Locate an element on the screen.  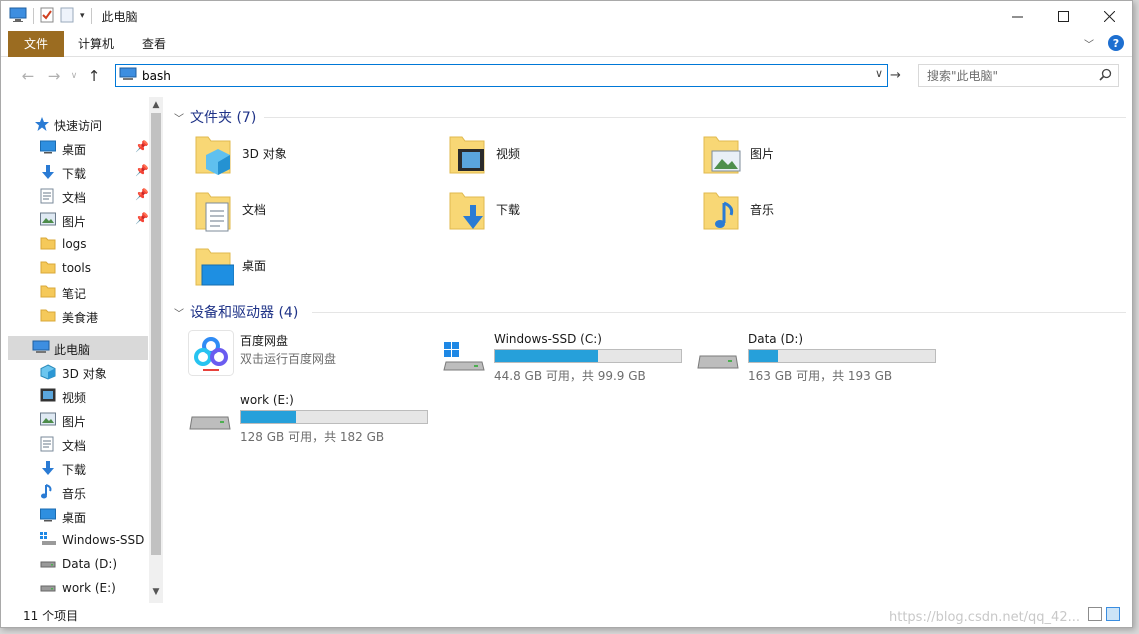
device-windows-ssd: Windows-SSD (C:) 44.8 GB 可用，共 99.9 GB is located at coordinates (567, 360).